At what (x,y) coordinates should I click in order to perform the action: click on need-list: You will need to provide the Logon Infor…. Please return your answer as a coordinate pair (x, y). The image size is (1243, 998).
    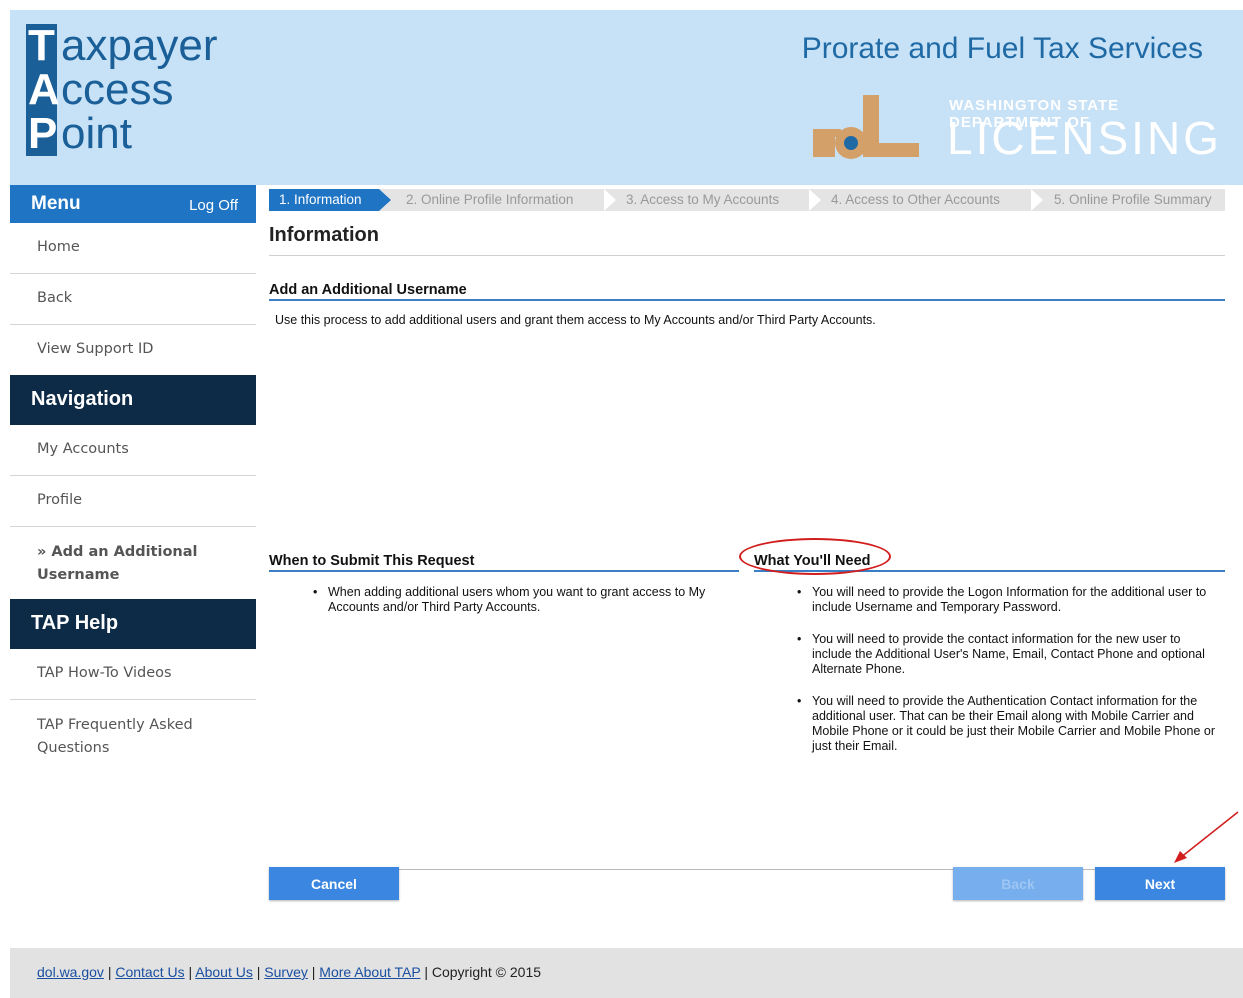
    Looking at the image, I should click on (1009, 678).